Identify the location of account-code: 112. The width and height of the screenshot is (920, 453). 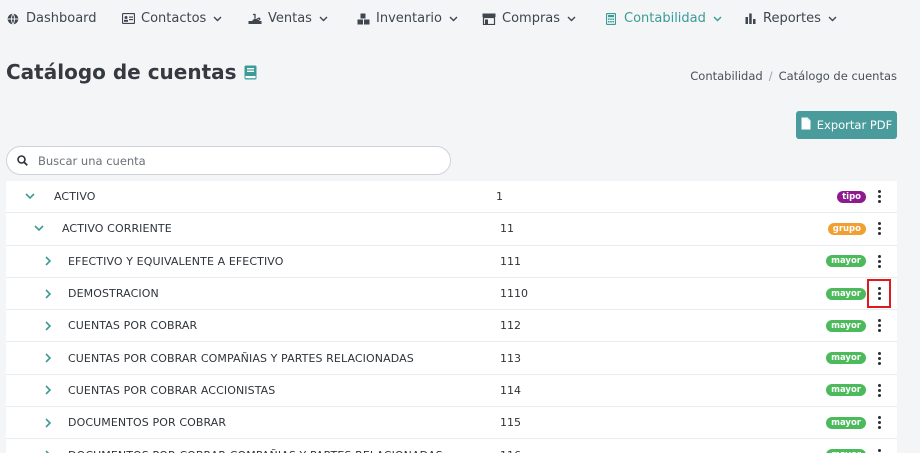
(510, 326).